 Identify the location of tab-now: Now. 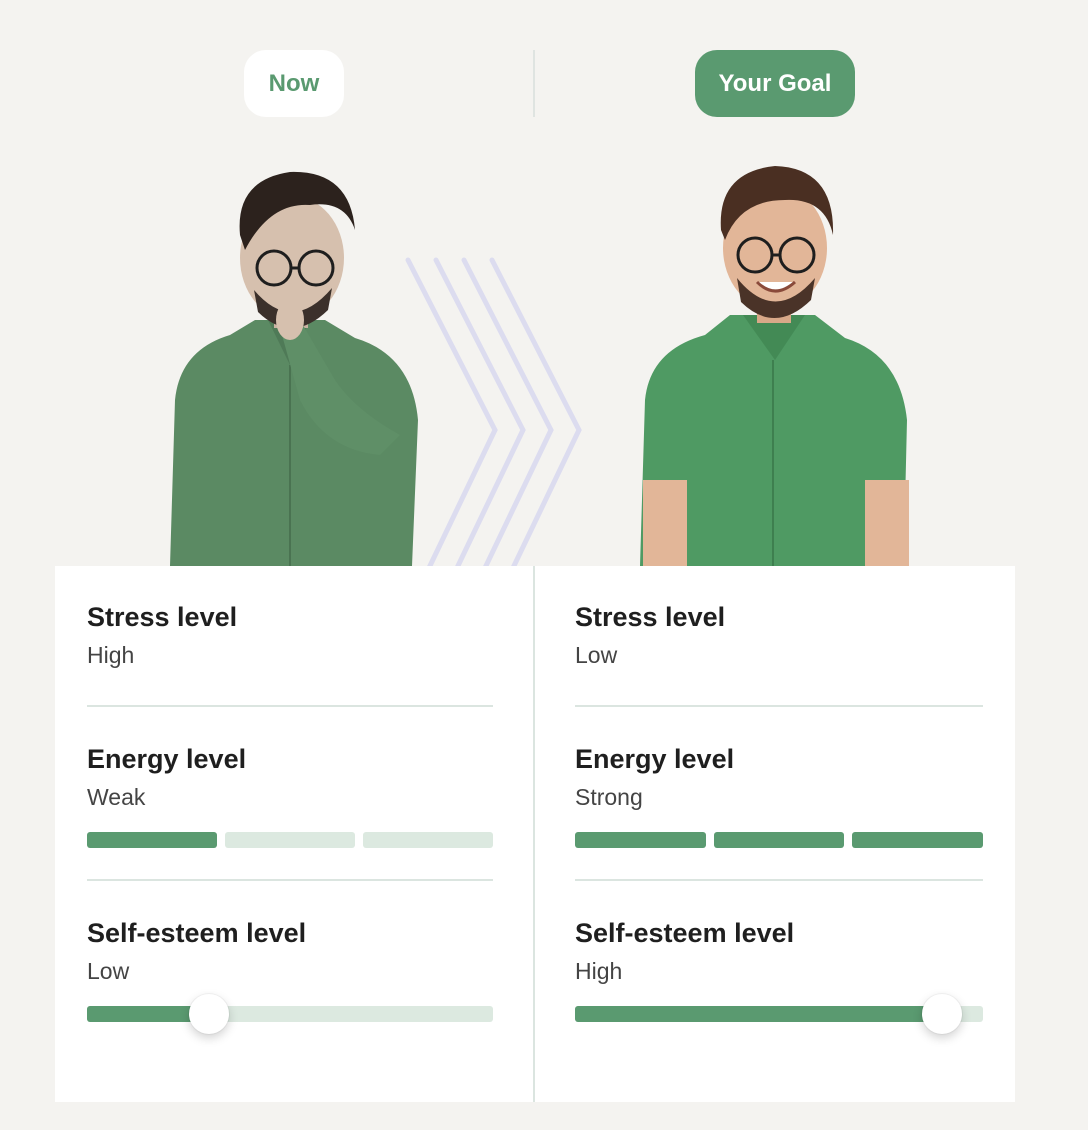
(294, 83).